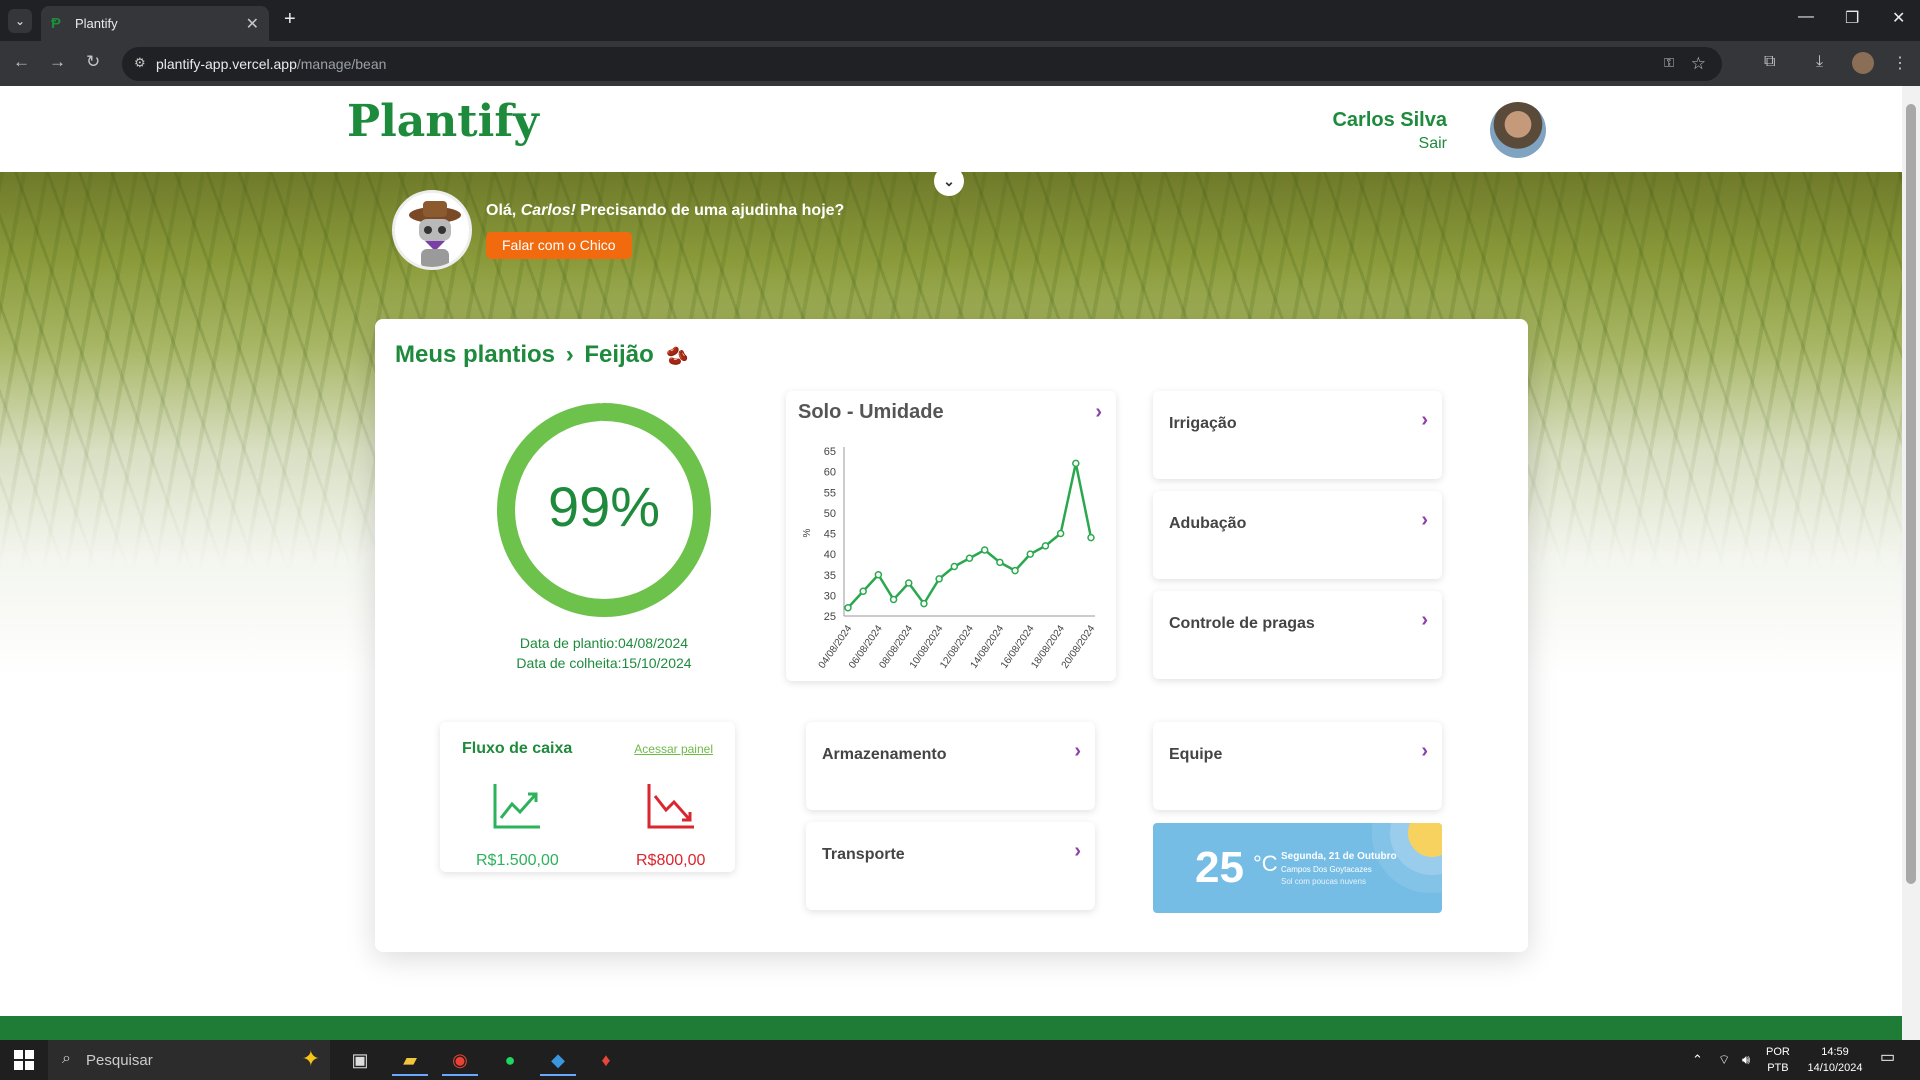  Describe the element at coordinates (1835, 1060) in the screenshot. I see `clock: 14:59 14/10/2024` at that location.